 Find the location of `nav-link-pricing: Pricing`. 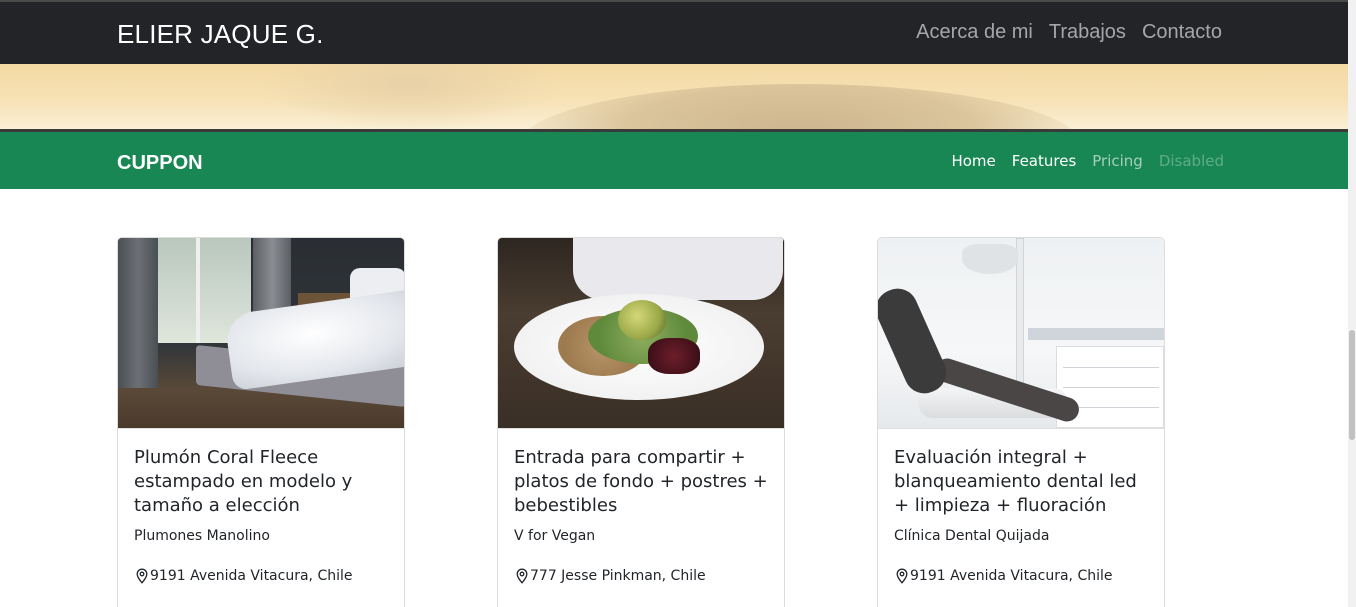

nav-link-pricing: Pricing is located at coordinates (1117, 161).